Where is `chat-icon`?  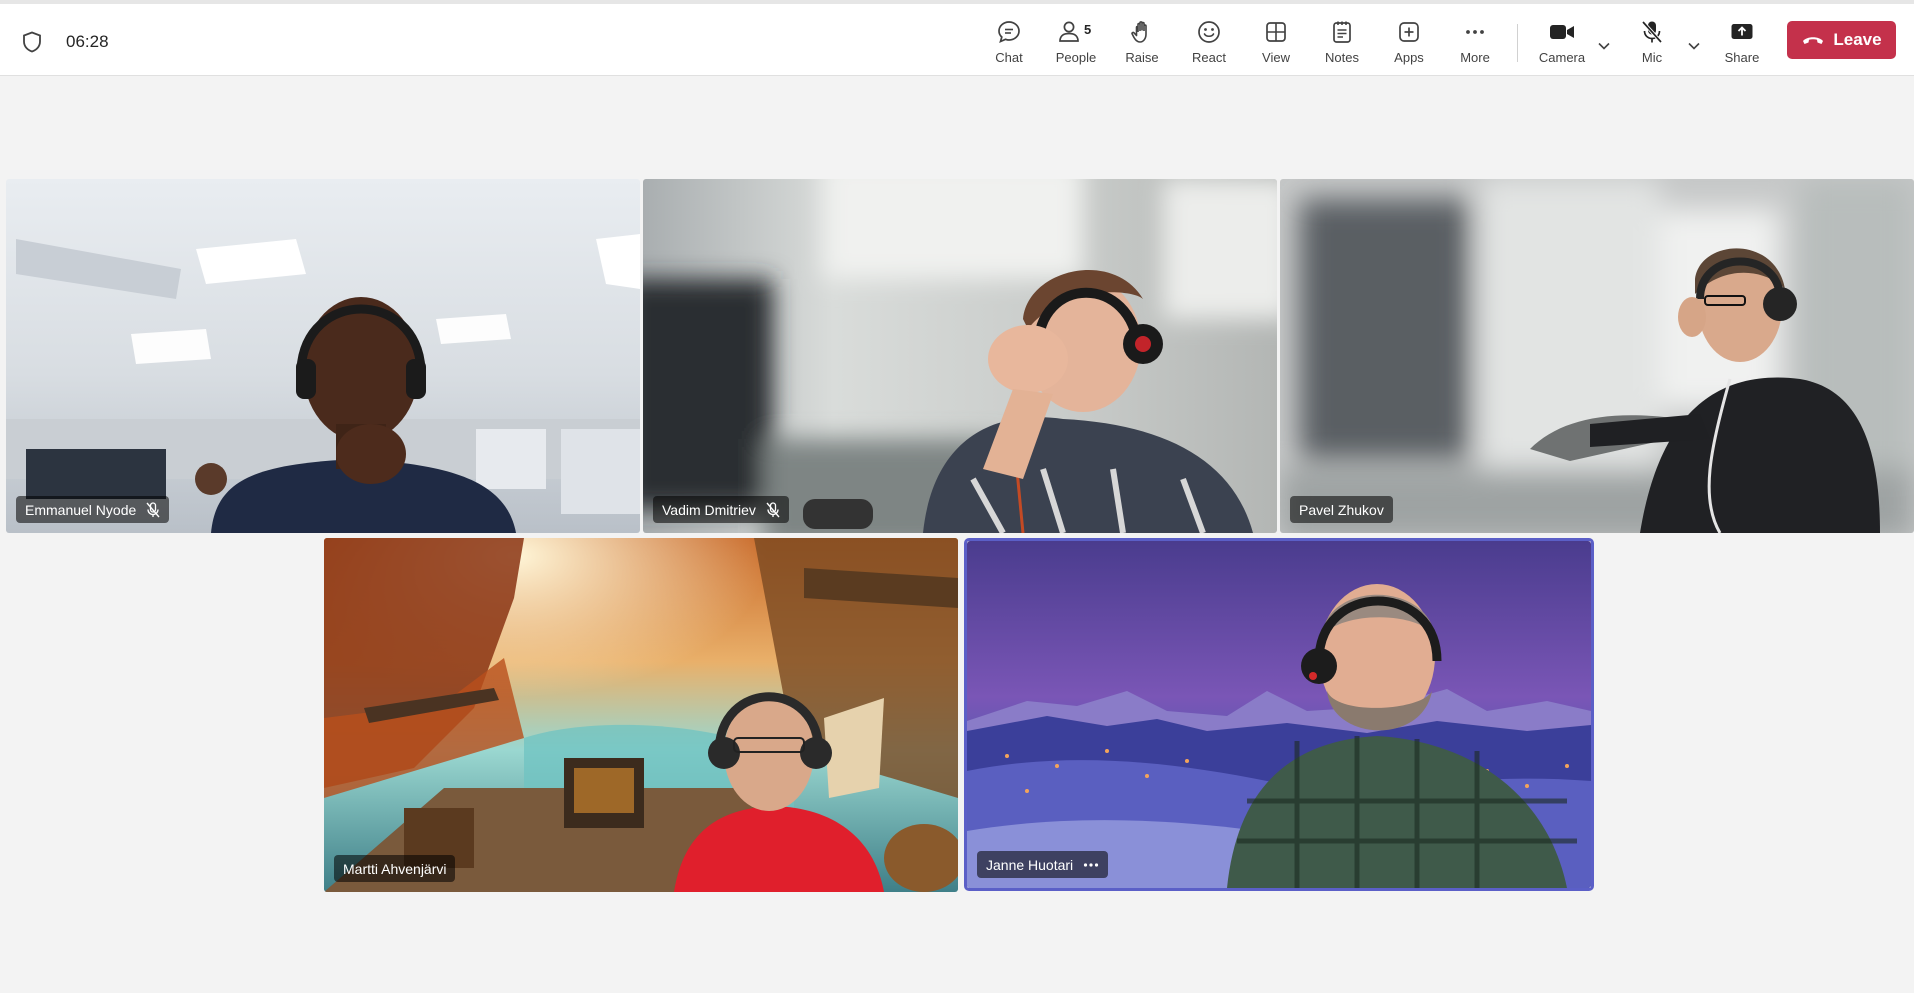
chat-icon is located at coordinates (1009, 32).